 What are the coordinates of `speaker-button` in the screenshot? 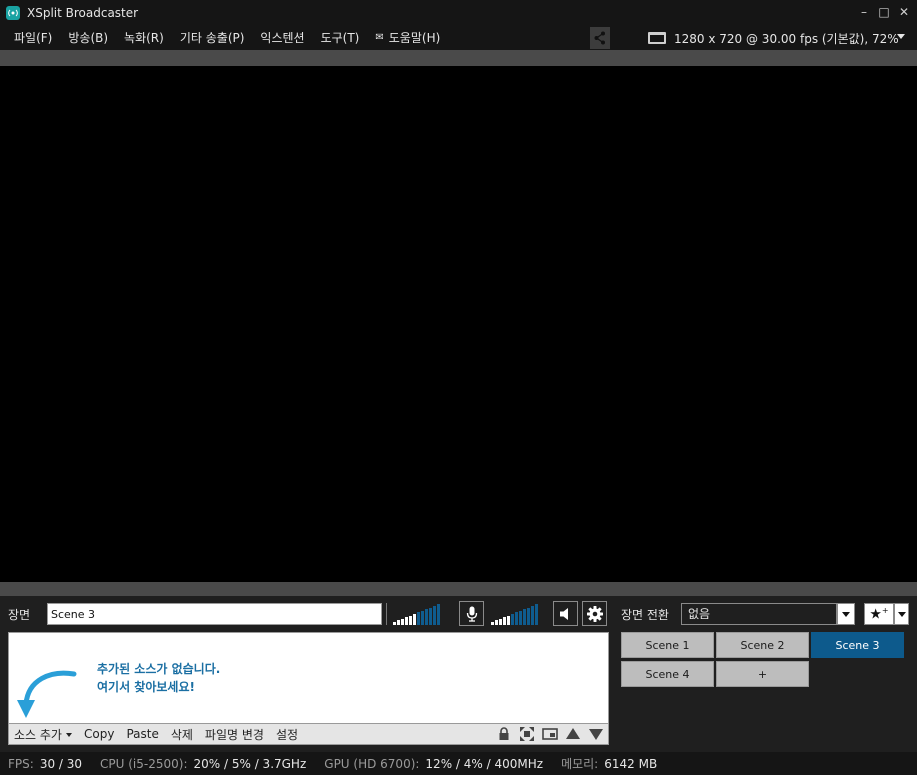 It's located at (565, 613).